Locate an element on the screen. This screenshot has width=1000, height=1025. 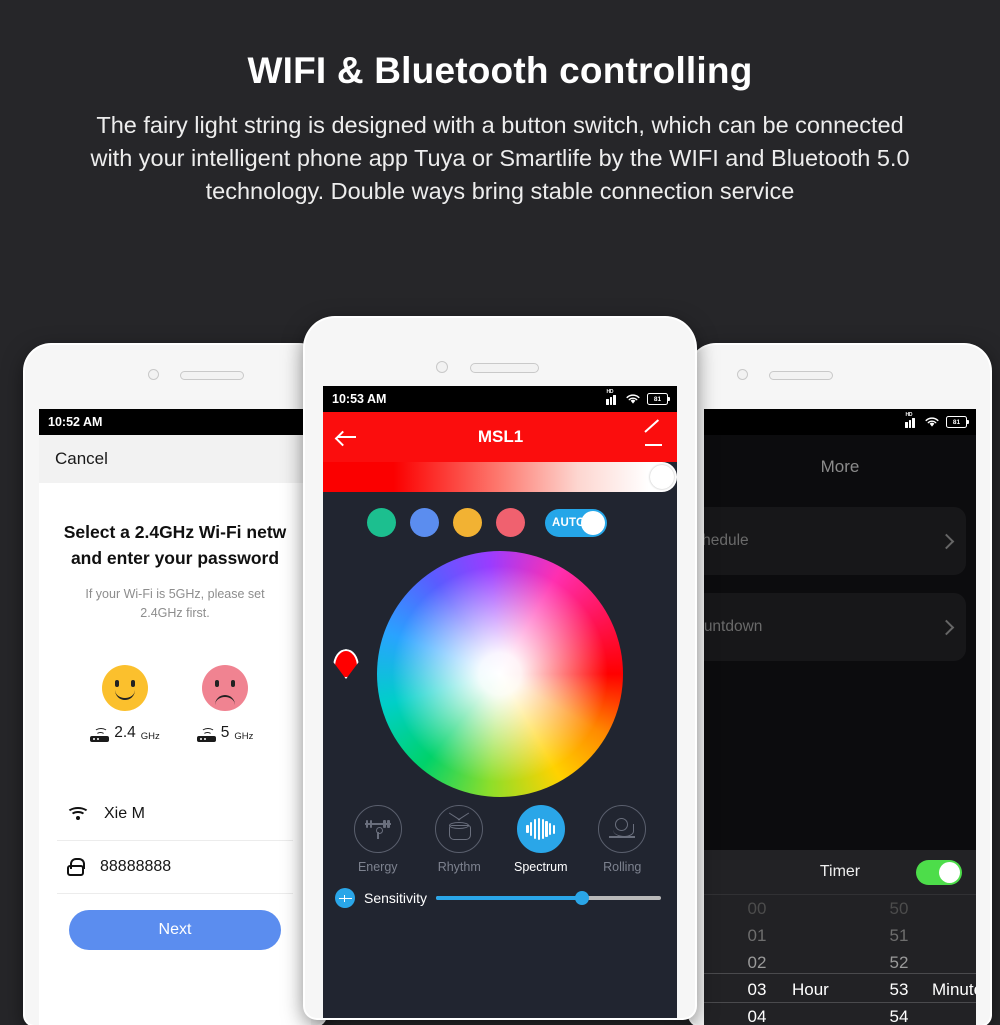
color-wheel is located at coordinates (500, 674).